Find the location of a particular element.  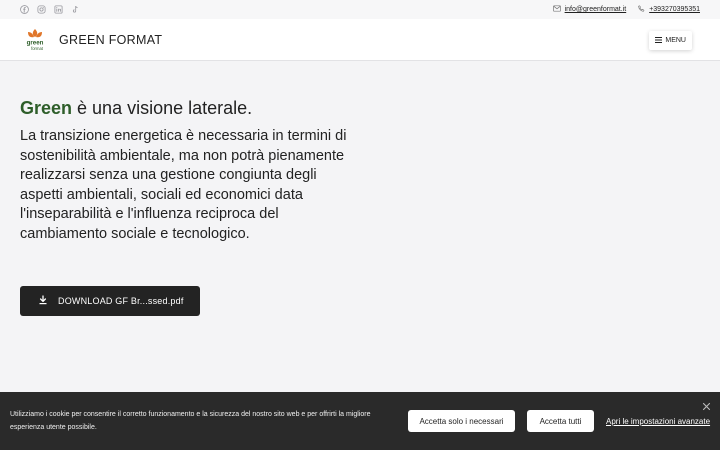

contact-info: info@greenformat.it +393270395351 is located at coordinates (626, 9).